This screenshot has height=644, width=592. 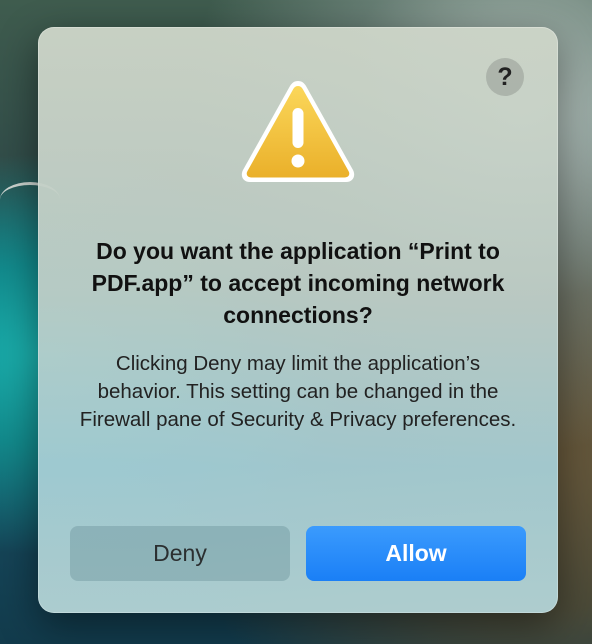 I want to click on deny-button-label: Deny, so click(x=180, y=553).